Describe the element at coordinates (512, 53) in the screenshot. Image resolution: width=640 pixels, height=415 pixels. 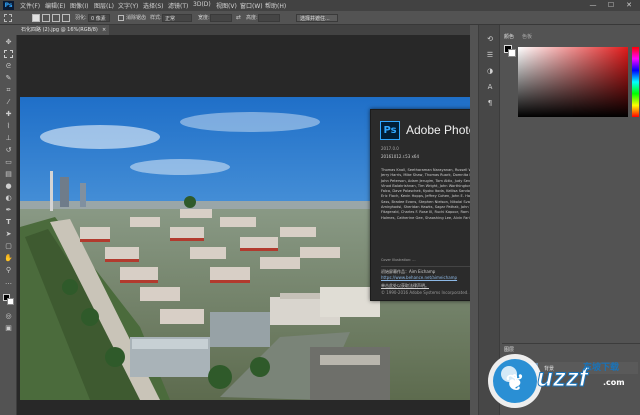
I see `background-swatch` at that location.